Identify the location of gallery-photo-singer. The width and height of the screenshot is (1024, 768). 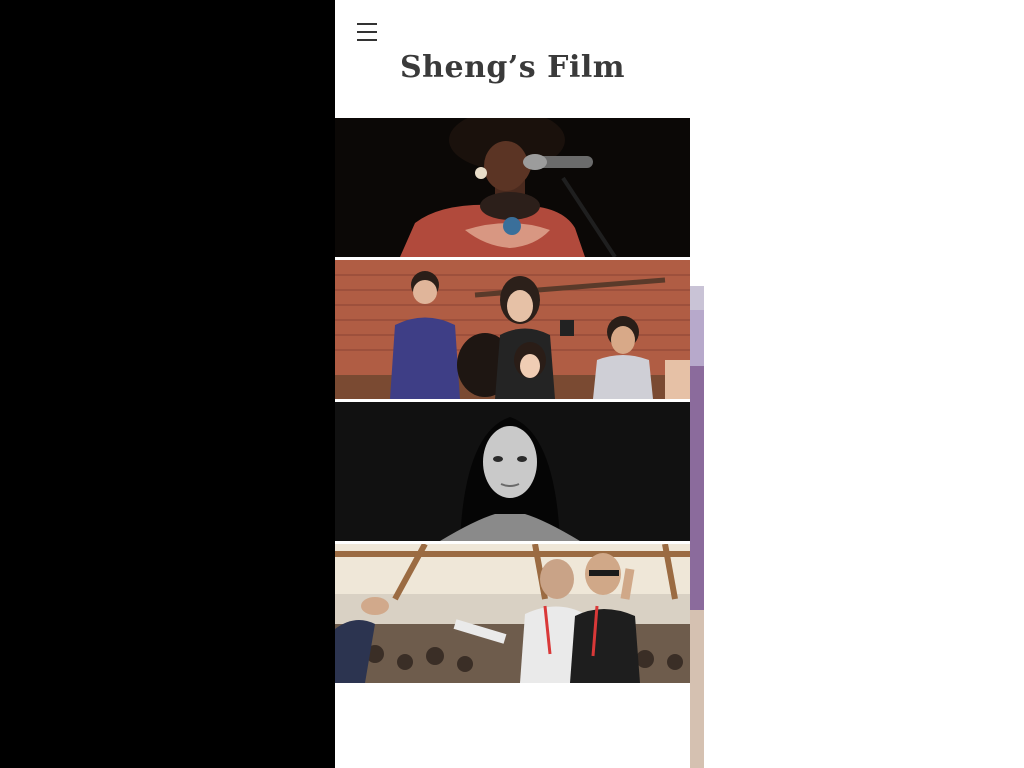
(512, 187).